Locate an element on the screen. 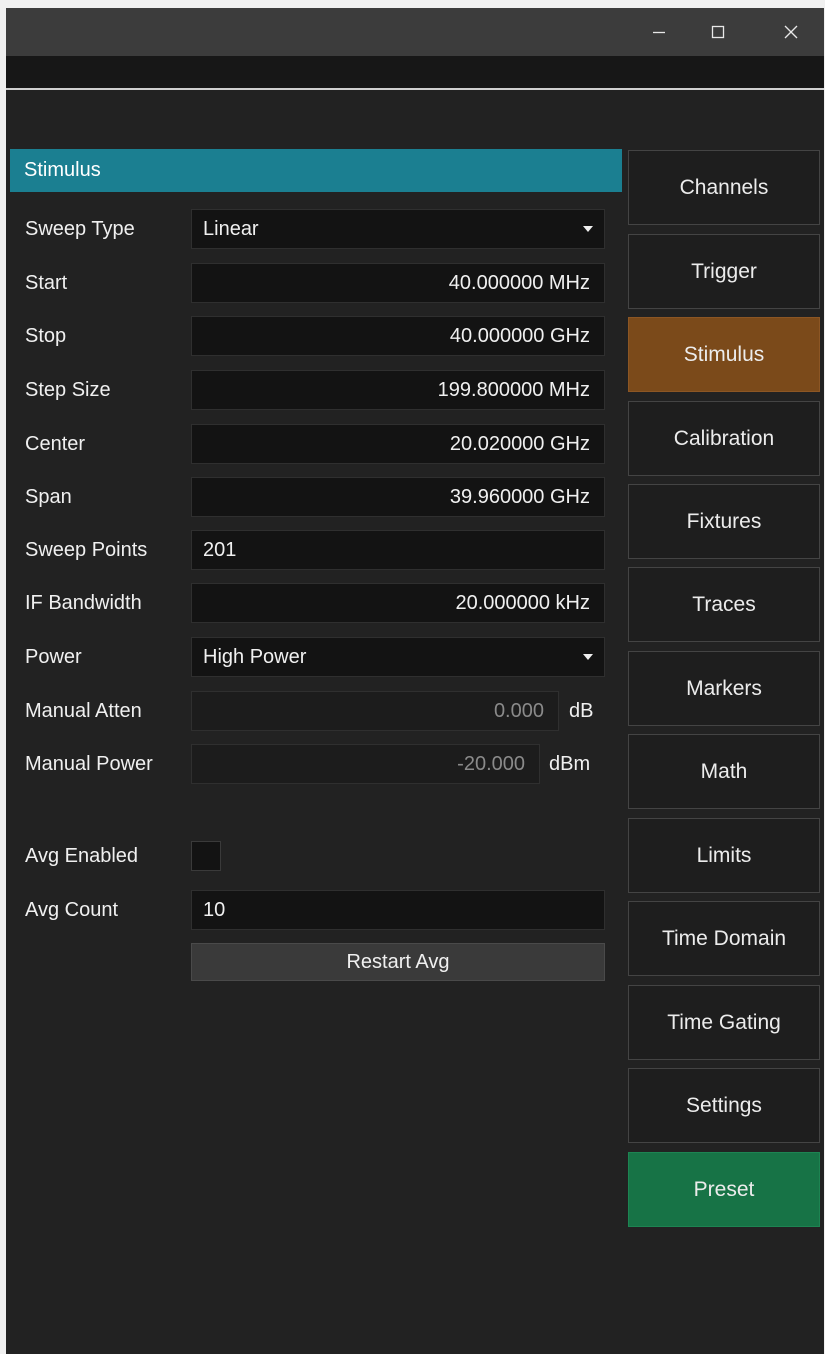 This screenshot has height=1354, width=825. nav-stimulus-button: Stimulus is located at coordinates (724, 354).